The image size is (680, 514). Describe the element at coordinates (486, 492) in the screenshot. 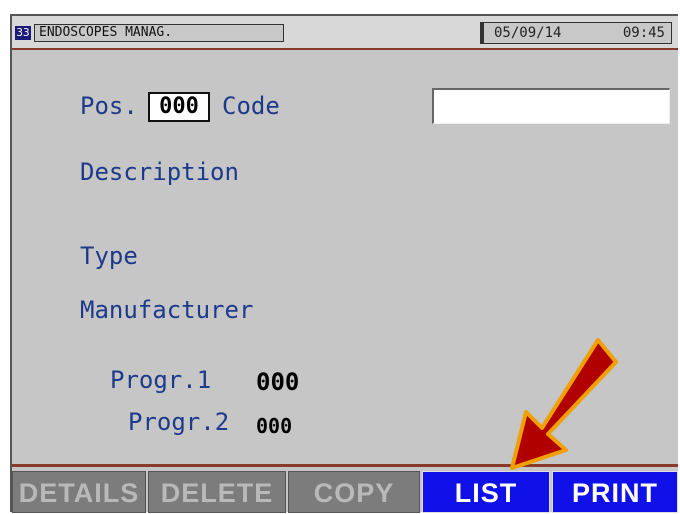

I see `list-button: LIST` at that location.